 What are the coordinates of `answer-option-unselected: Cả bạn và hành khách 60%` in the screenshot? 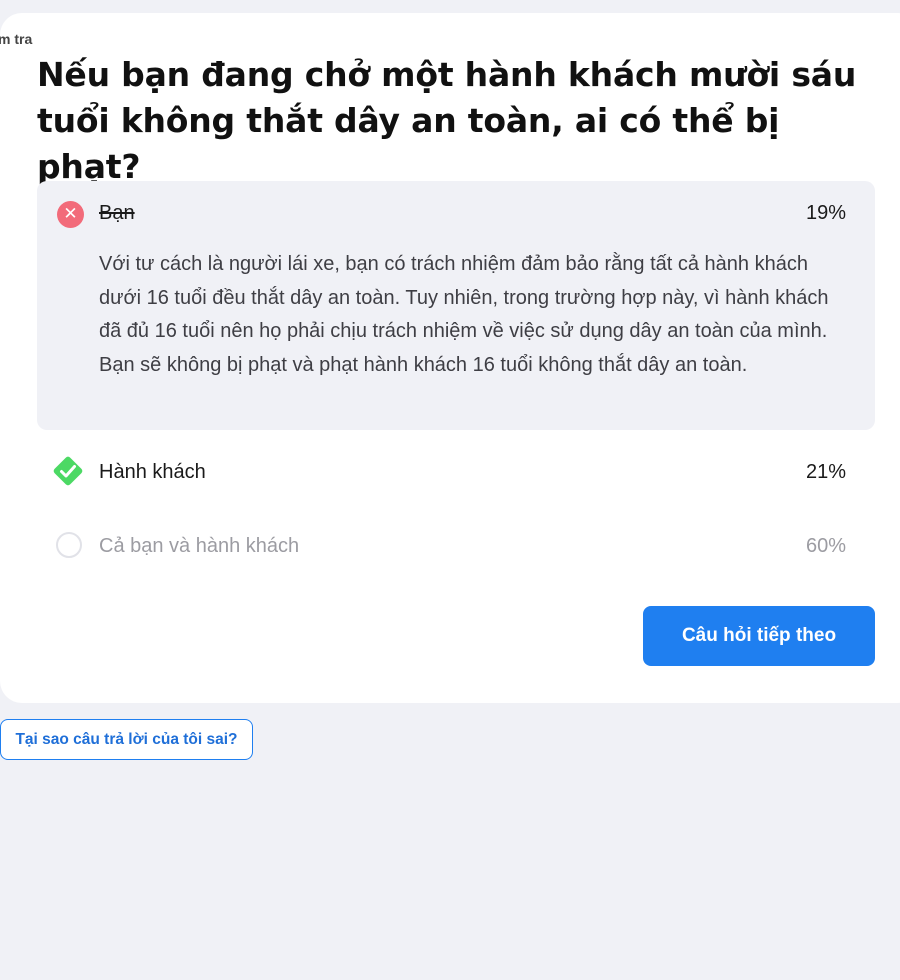 It's located at (450, 546).